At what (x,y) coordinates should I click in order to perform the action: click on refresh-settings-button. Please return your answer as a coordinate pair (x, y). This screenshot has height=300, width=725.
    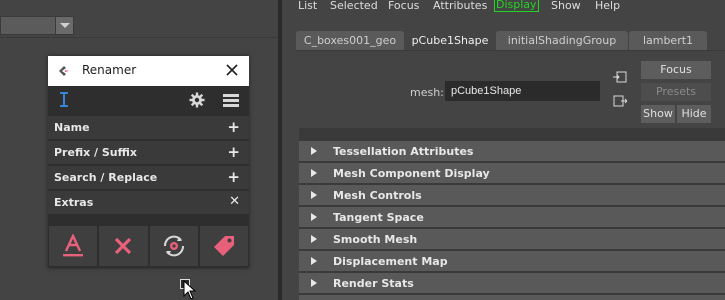
    Looking at the image, I should click on (173, 246).